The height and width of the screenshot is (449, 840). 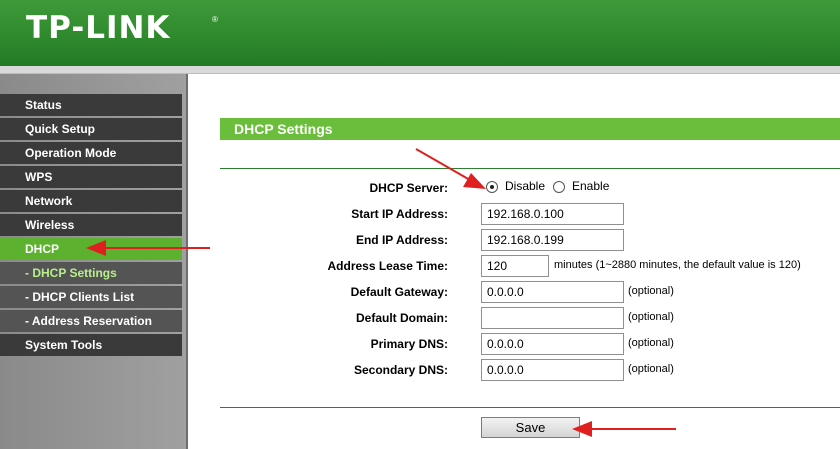 What do you see at coordinates (91, 153) in the screenshot?
I see `sidebar-item-operation-mode: Operation Mode` at bounding box center [91, 153].